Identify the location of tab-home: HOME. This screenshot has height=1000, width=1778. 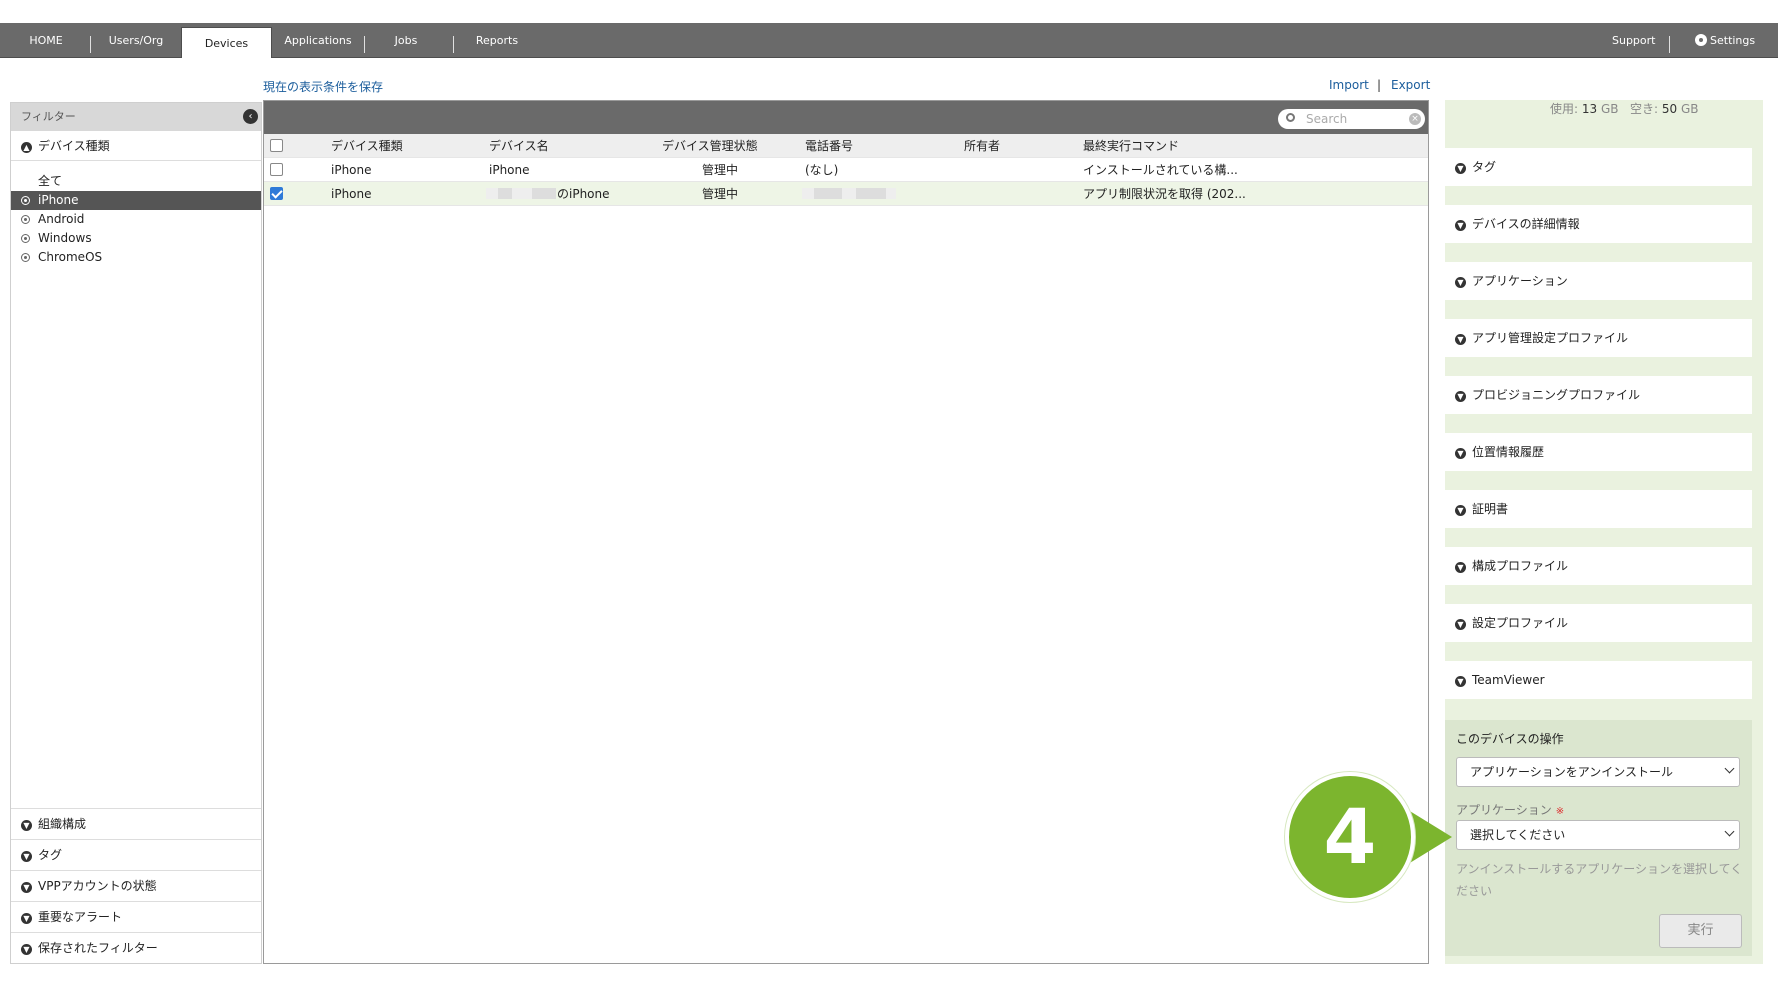
(46, 40).